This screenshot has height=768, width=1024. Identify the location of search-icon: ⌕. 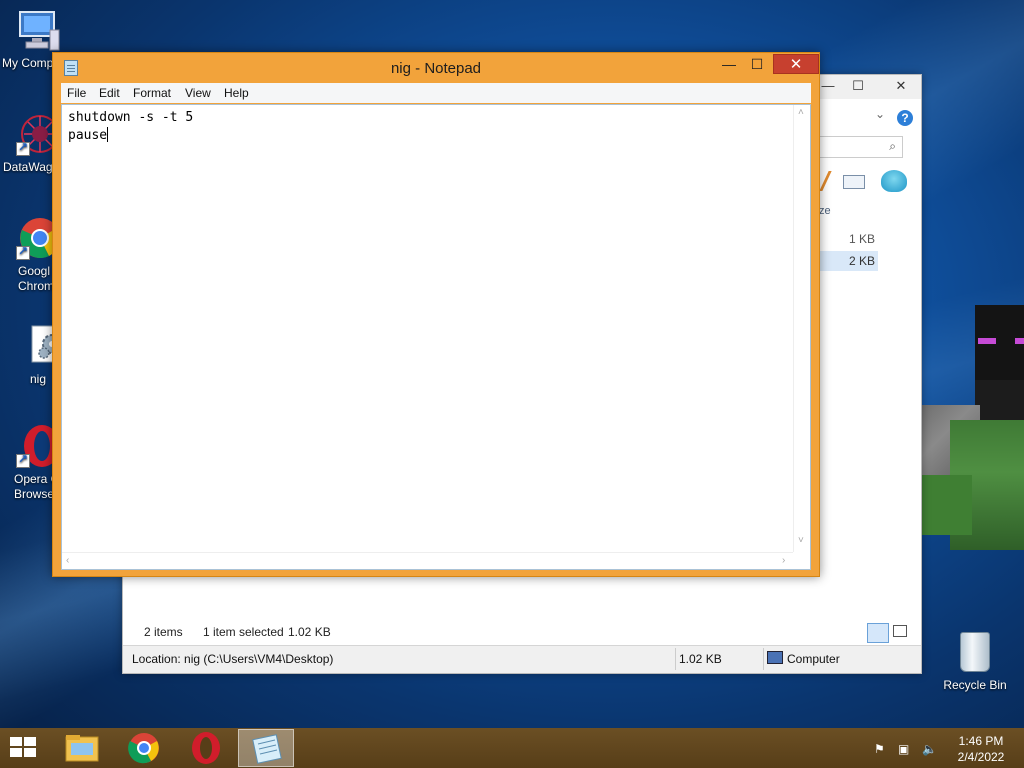
(892, 146).